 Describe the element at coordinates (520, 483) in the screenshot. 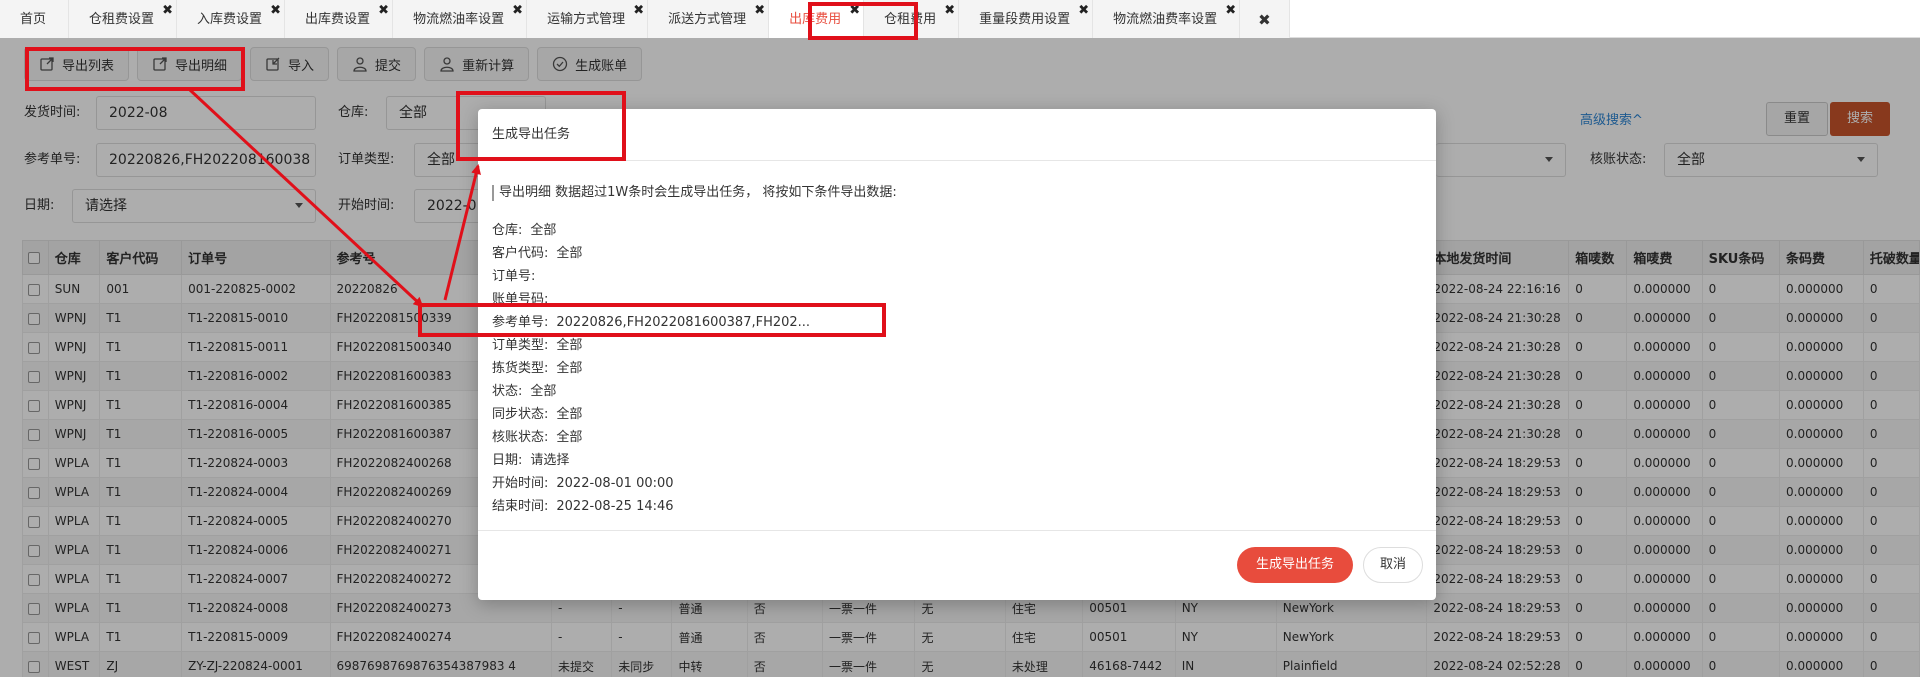

I see `condition-key: 开始时间:` at that location.